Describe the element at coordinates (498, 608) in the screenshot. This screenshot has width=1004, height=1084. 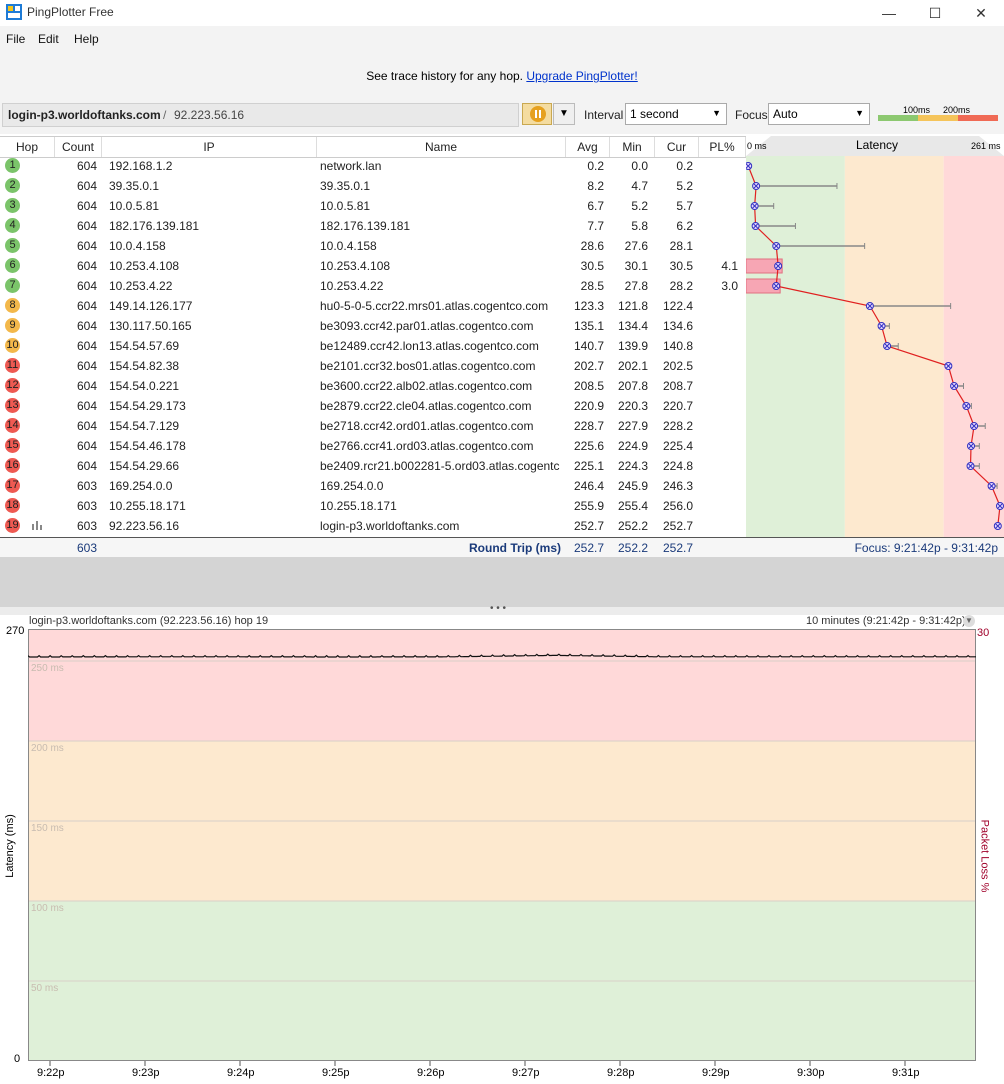
I see `splitter-handle: • • •` at that location.